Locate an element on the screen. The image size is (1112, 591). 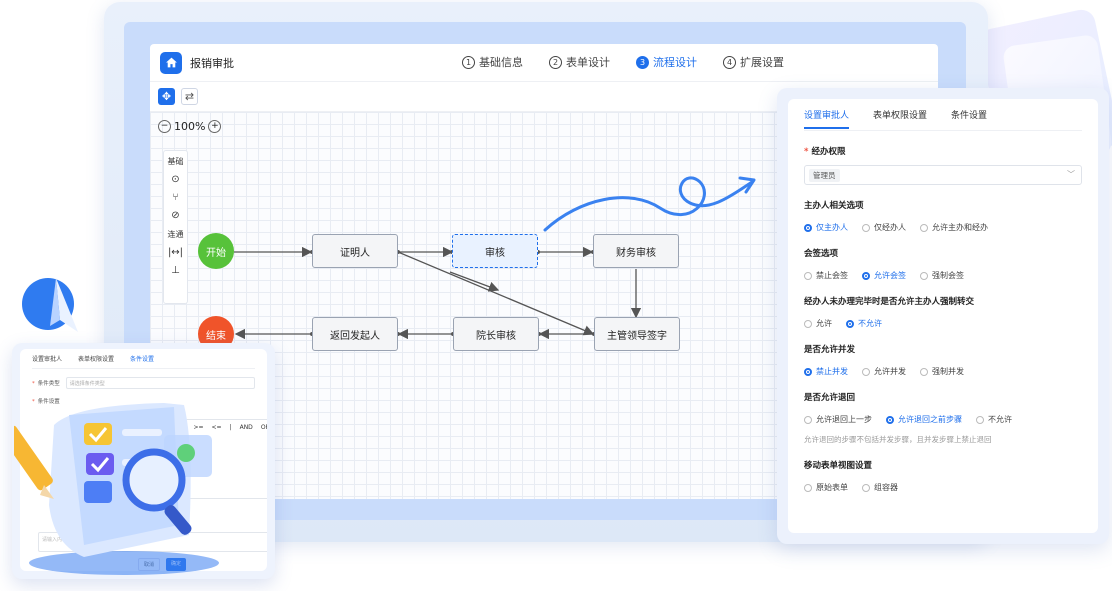
chevron-down-icon: ﹀ is located at coordinates (1071, 174).